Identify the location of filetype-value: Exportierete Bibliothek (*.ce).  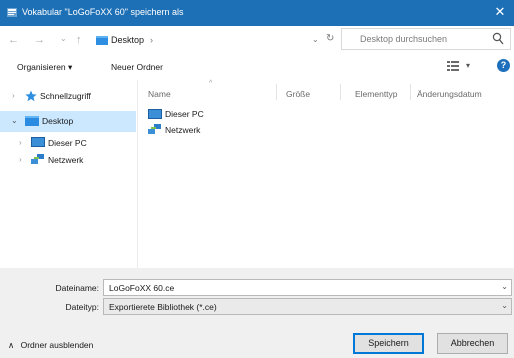
(163, 307).